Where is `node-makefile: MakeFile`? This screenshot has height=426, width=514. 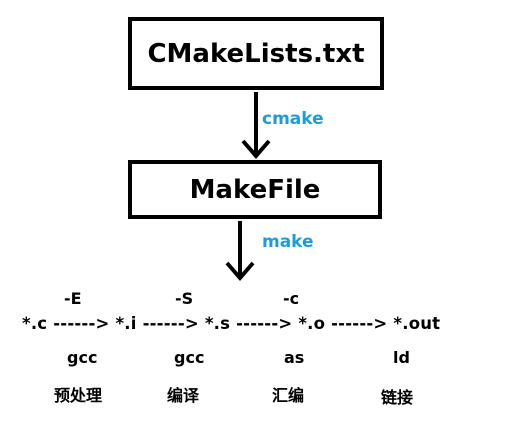 node-makefile: MakeFile is located at coordinates (255, 189).